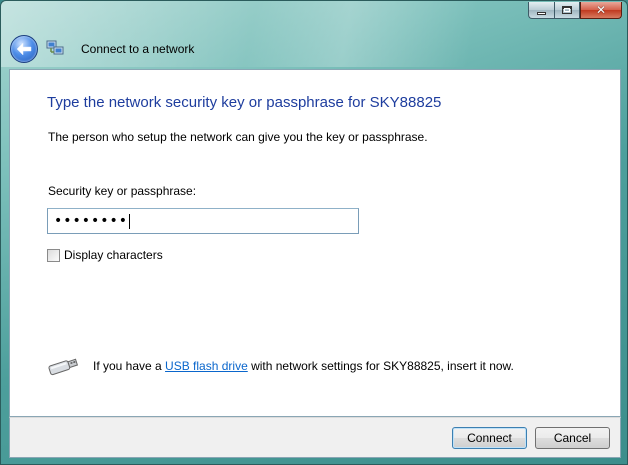 This screenshot has width=628, height=465. I want to click on display-characters-label: Display characters, so click(113, 255).